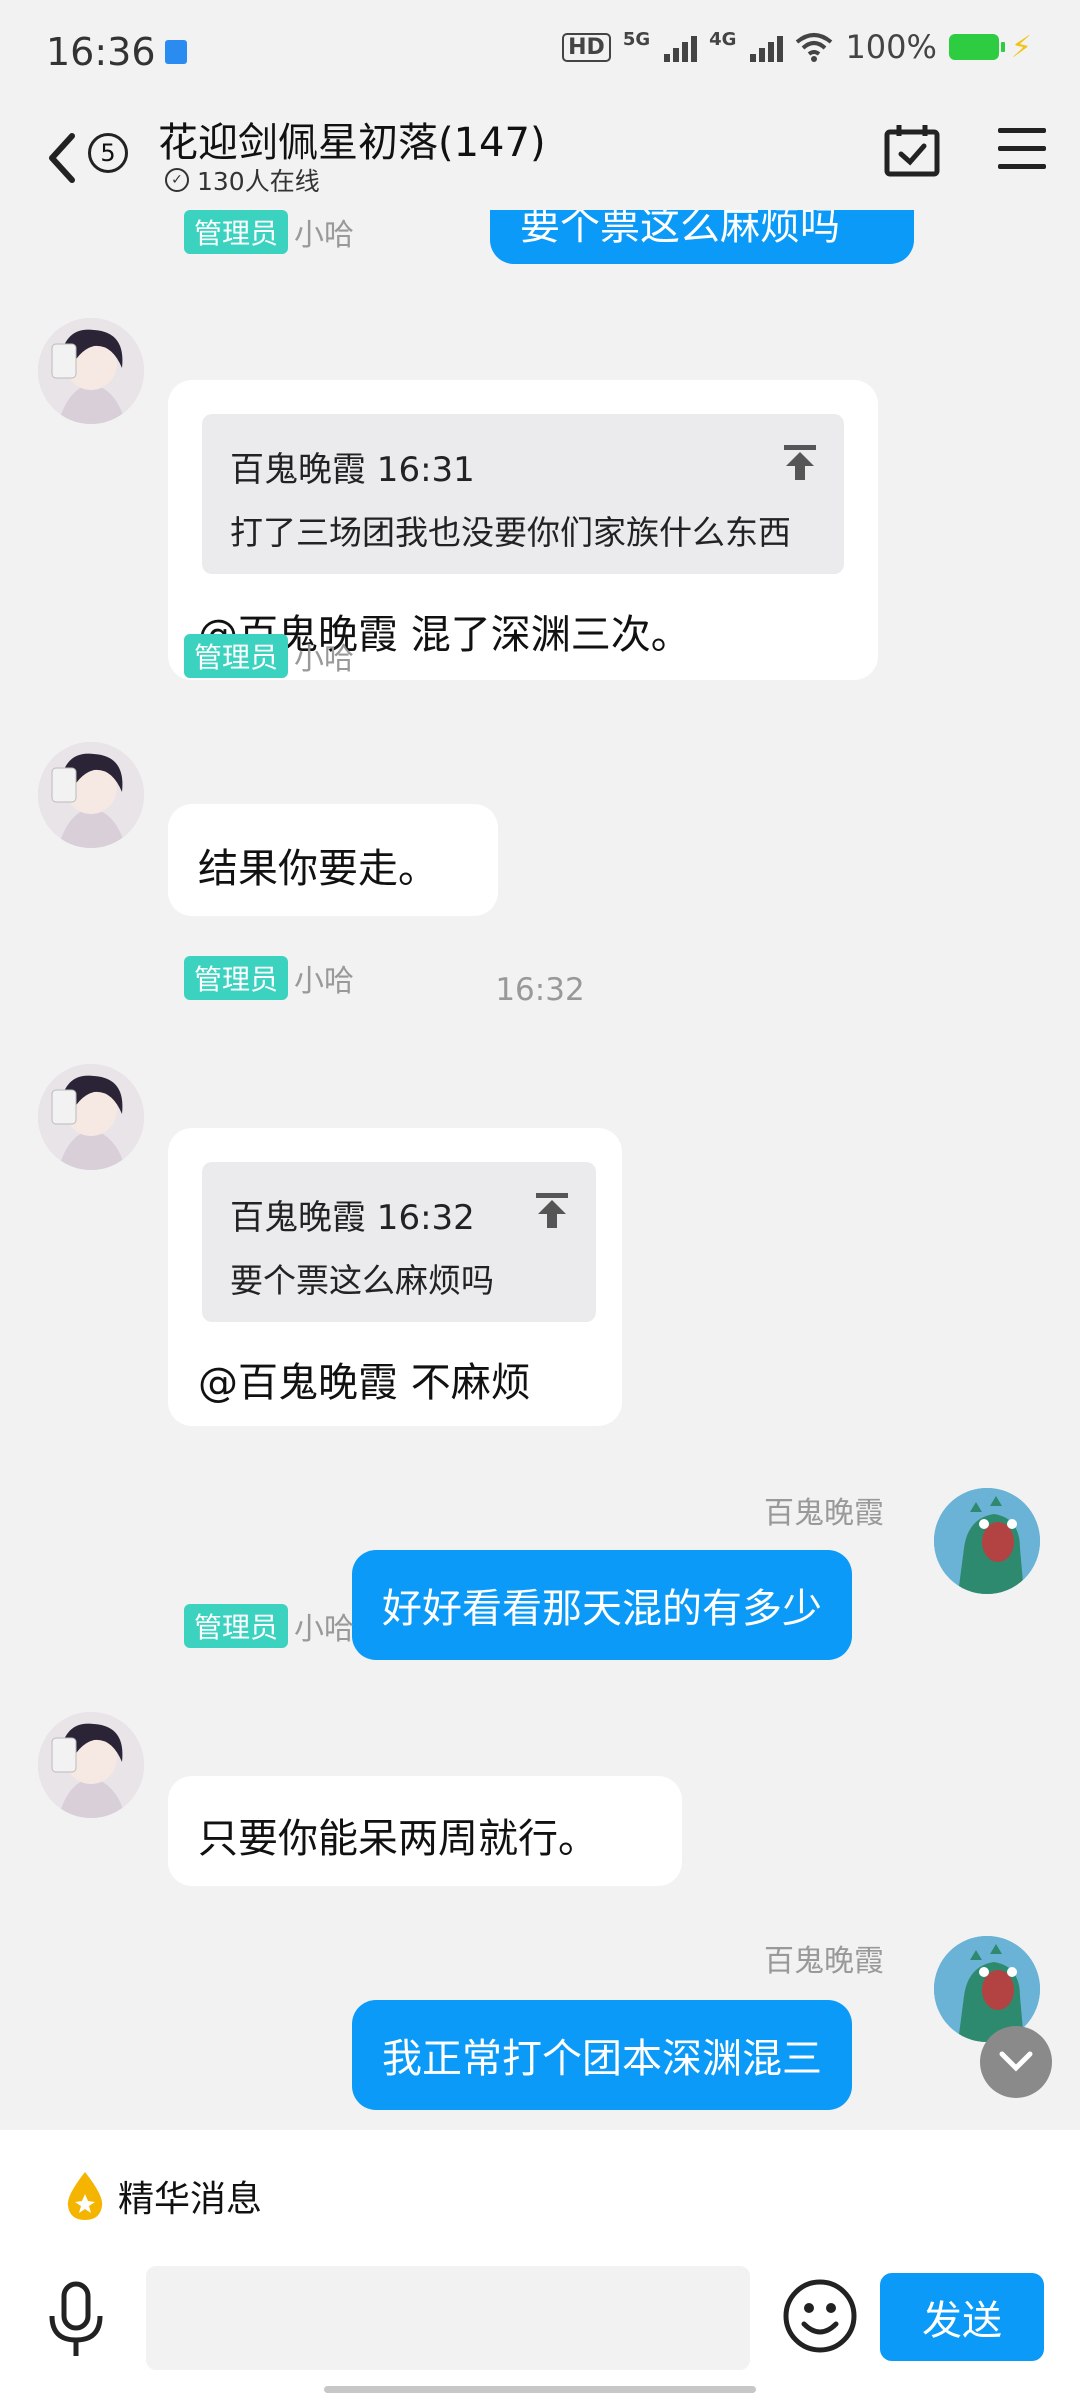 Image resolution: width=1080 pixels, height=2400 pixels. Describe the element at coordinates (820, 2316) in the screenshot. I see `emoji-icon` at that location.